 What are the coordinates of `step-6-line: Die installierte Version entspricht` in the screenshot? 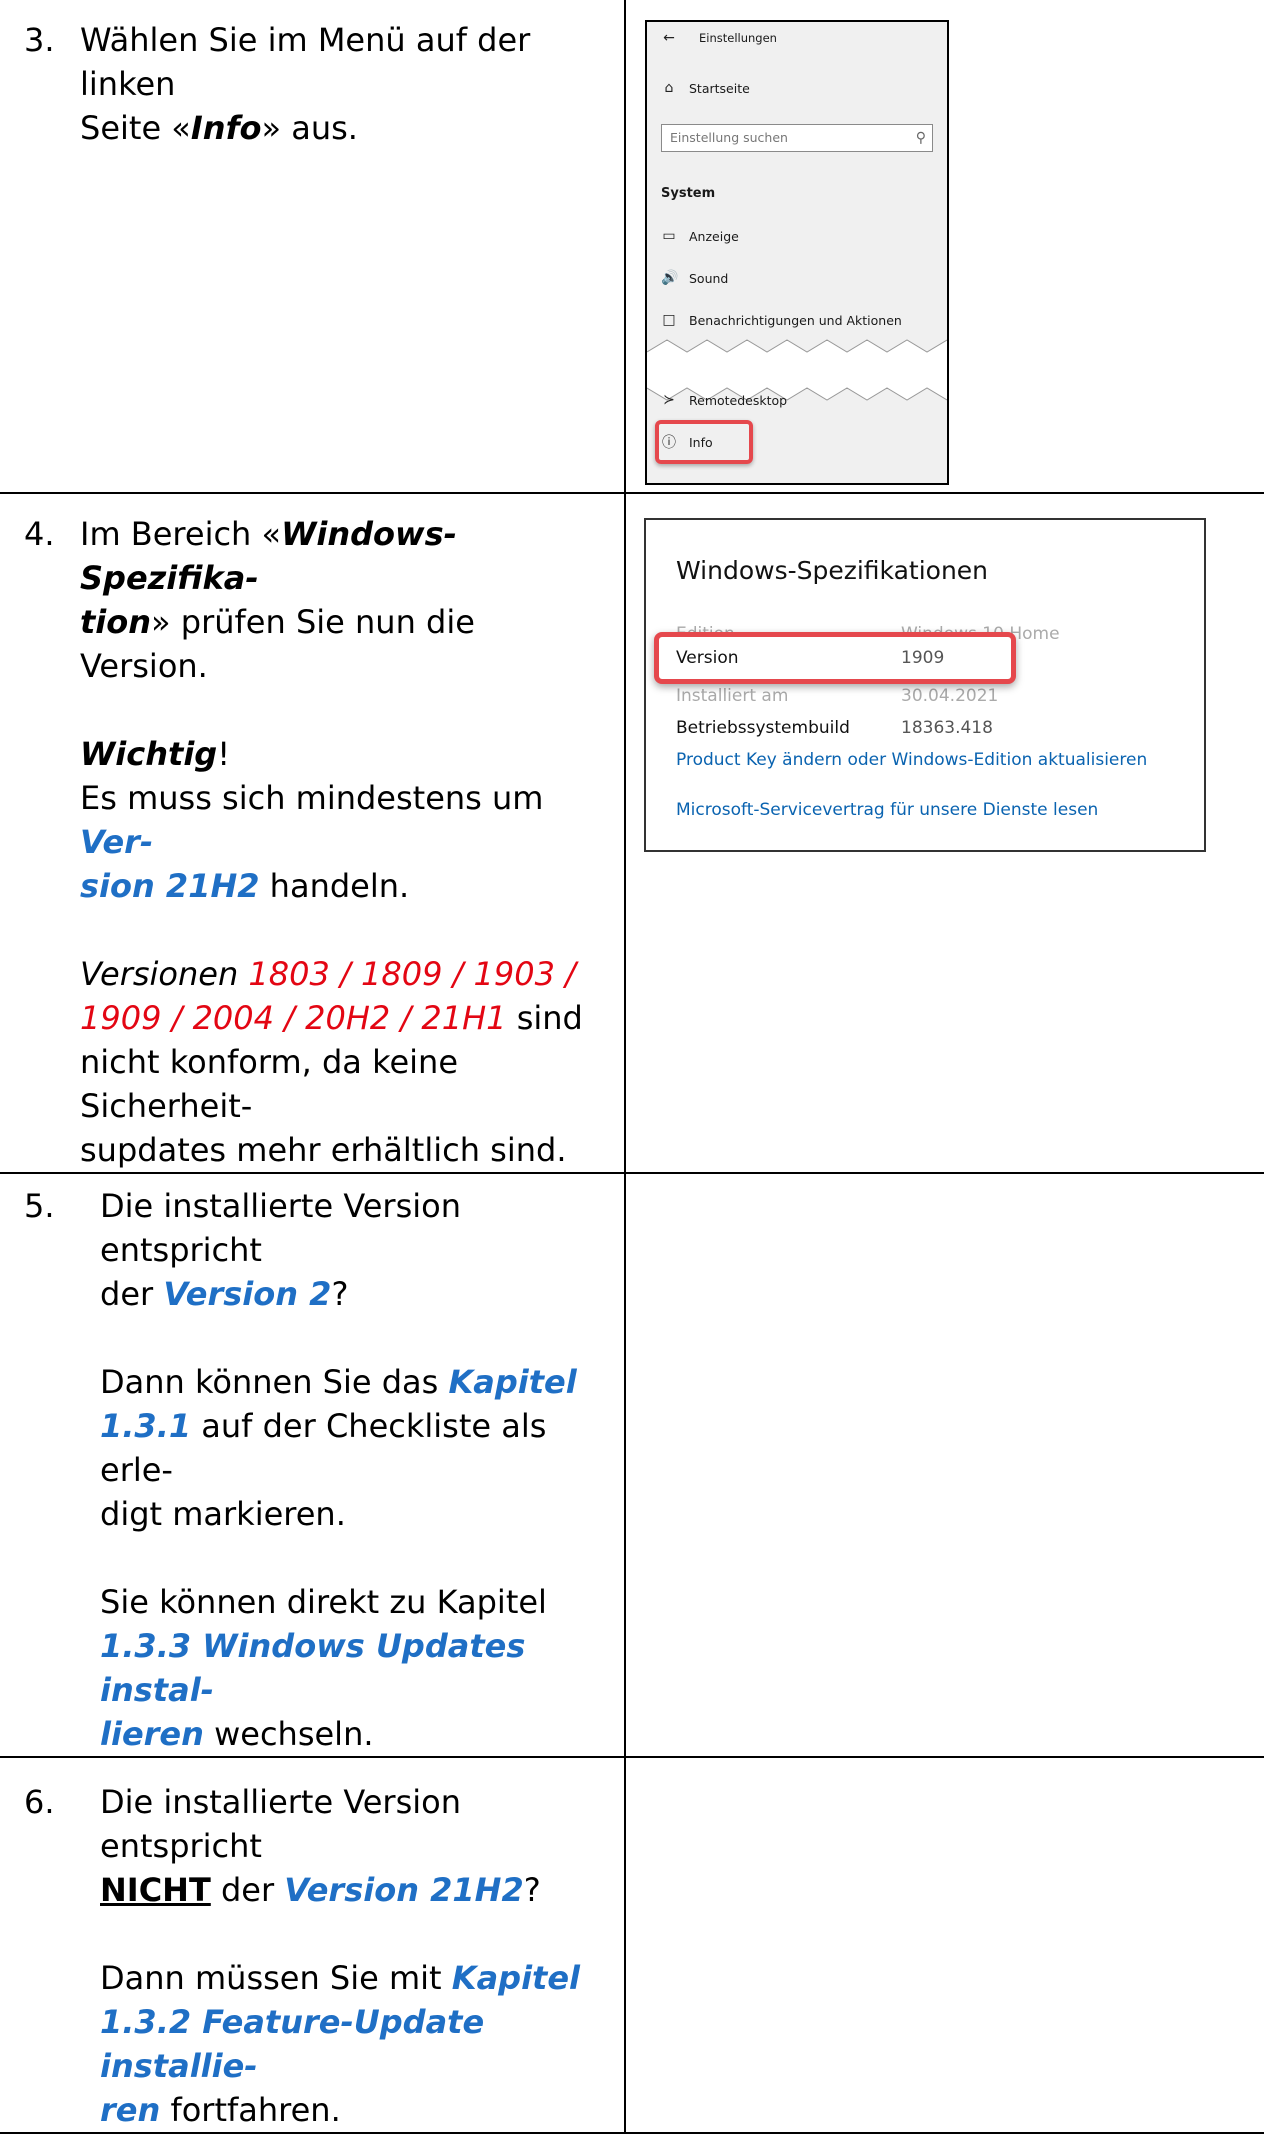 It's located at (280, 1824).